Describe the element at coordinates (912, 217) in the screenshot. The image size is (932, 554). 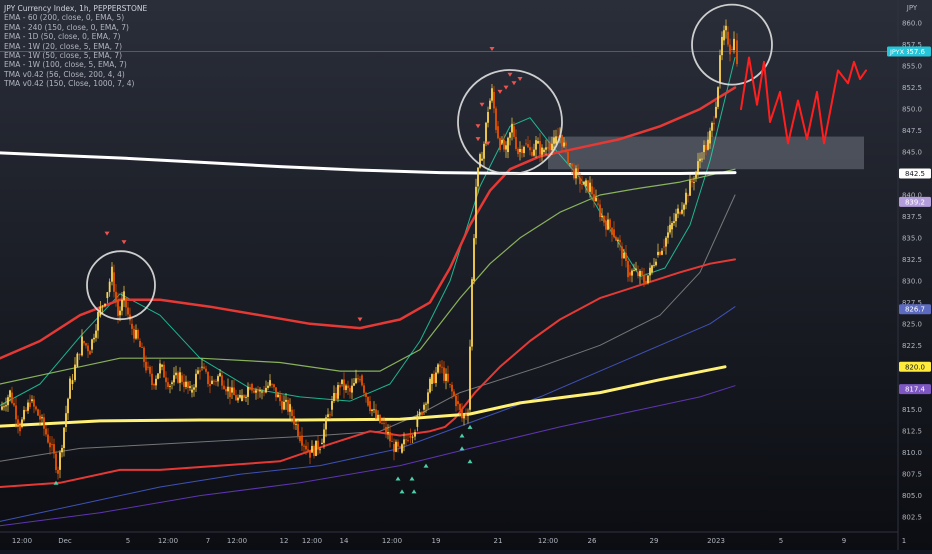
I see `price-axis-label: 837.5` at that location.